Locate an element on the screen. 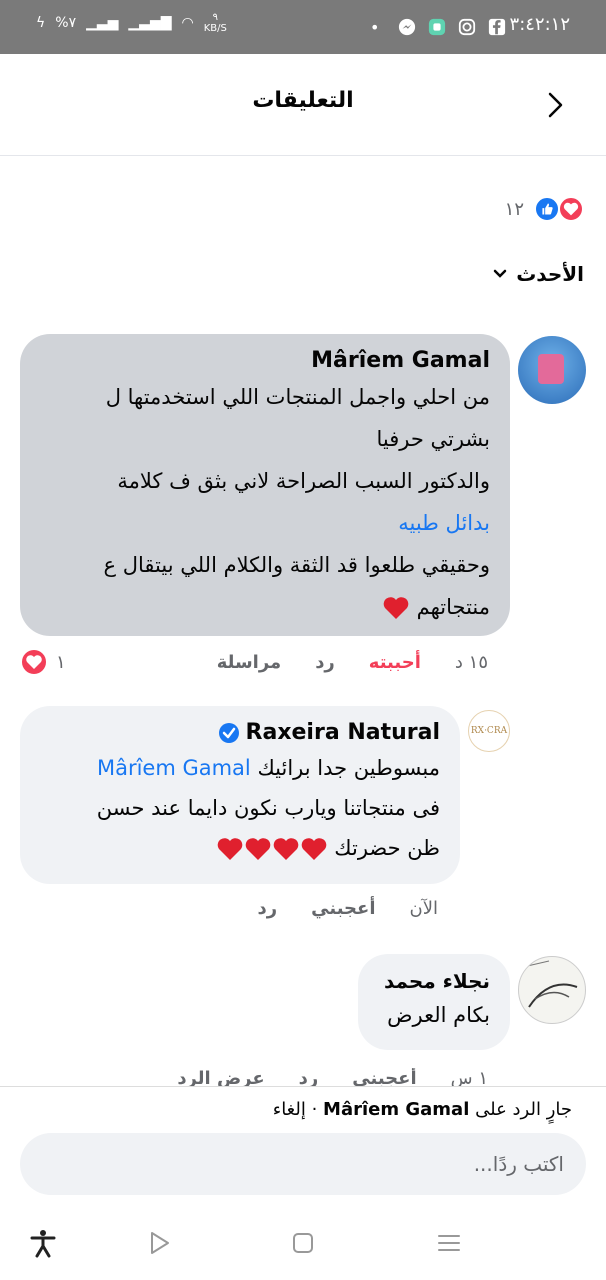 The width and height of the screenshot is (606, 1280). reaction-count: ١ is located at coordinates (61, 662).